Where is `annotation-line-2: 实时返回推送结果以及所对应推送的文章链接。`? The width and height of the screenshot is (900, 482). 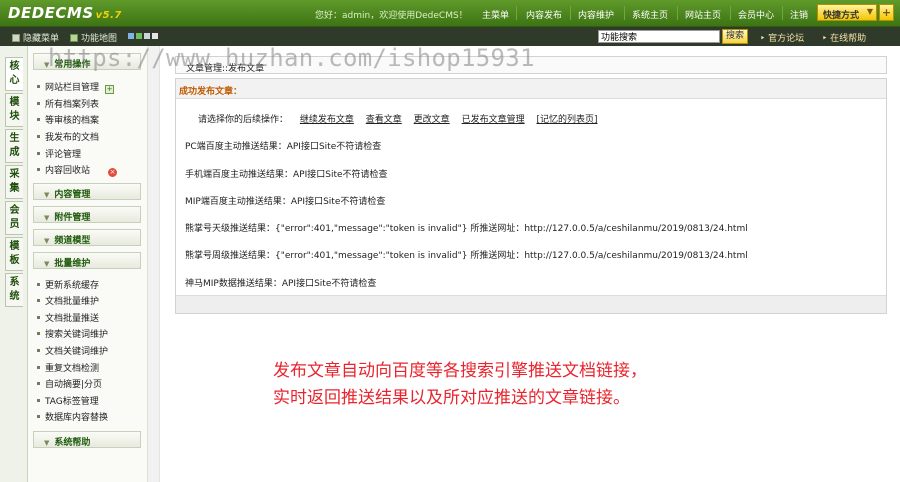 annotation-line-2: 实时返回推送结果以及所对应推送的文章链接。 is located at coordinates (451, 398).